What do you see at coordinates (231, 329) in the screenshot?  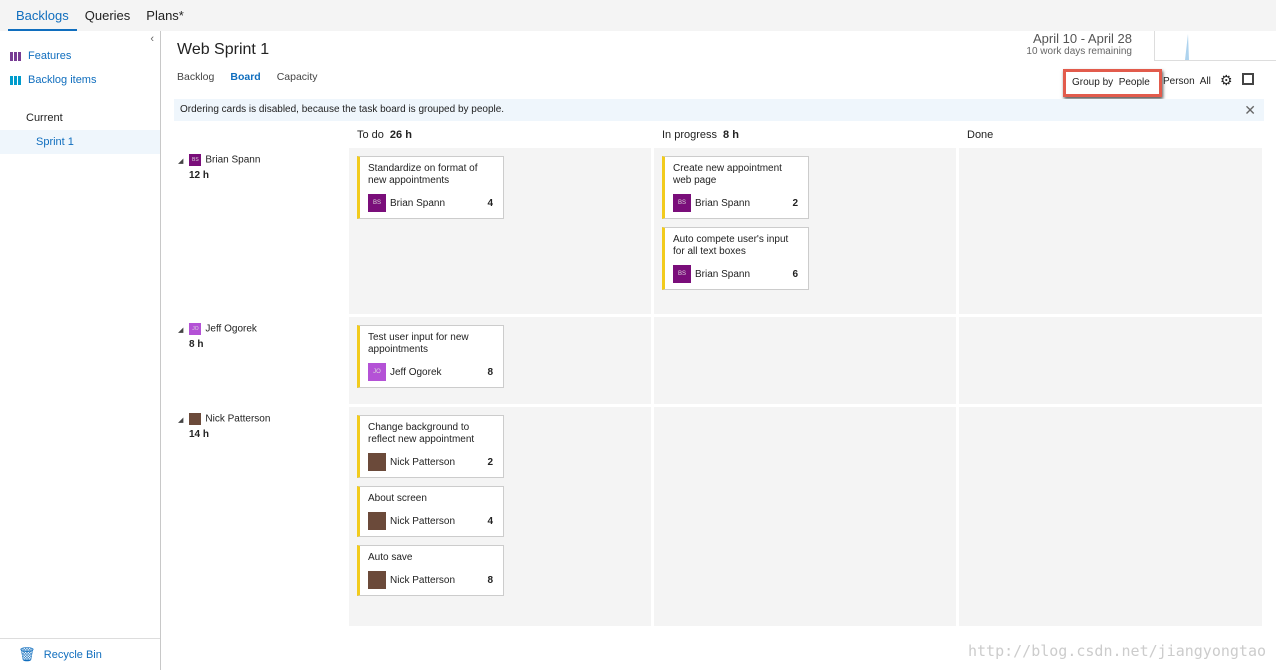 I see `lane-name: Jeff Ogorek` at bounding box center [231, 329].